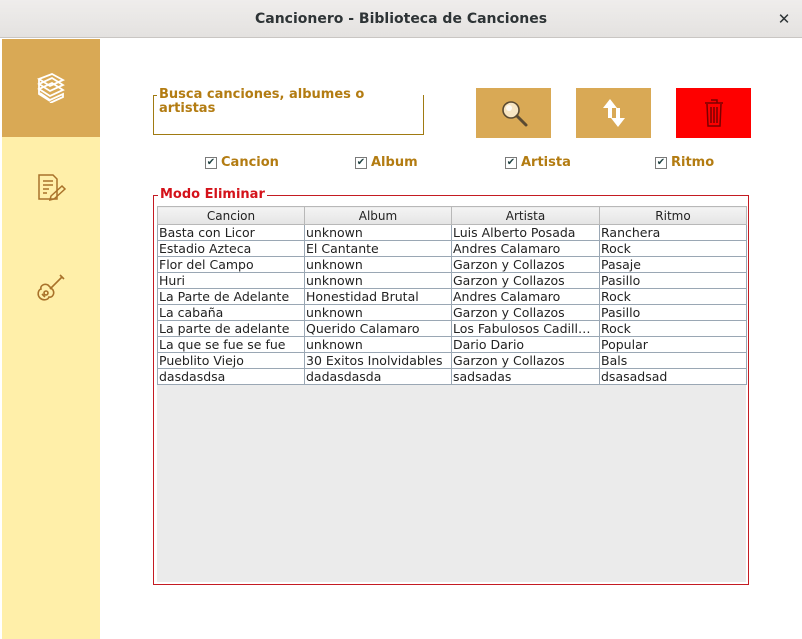 This screenshot has height=639, width=802. Describe the element at coordinates (231, 296) in the screenshot. I see `cell-cancion: La Parte de Adelante` at that location.